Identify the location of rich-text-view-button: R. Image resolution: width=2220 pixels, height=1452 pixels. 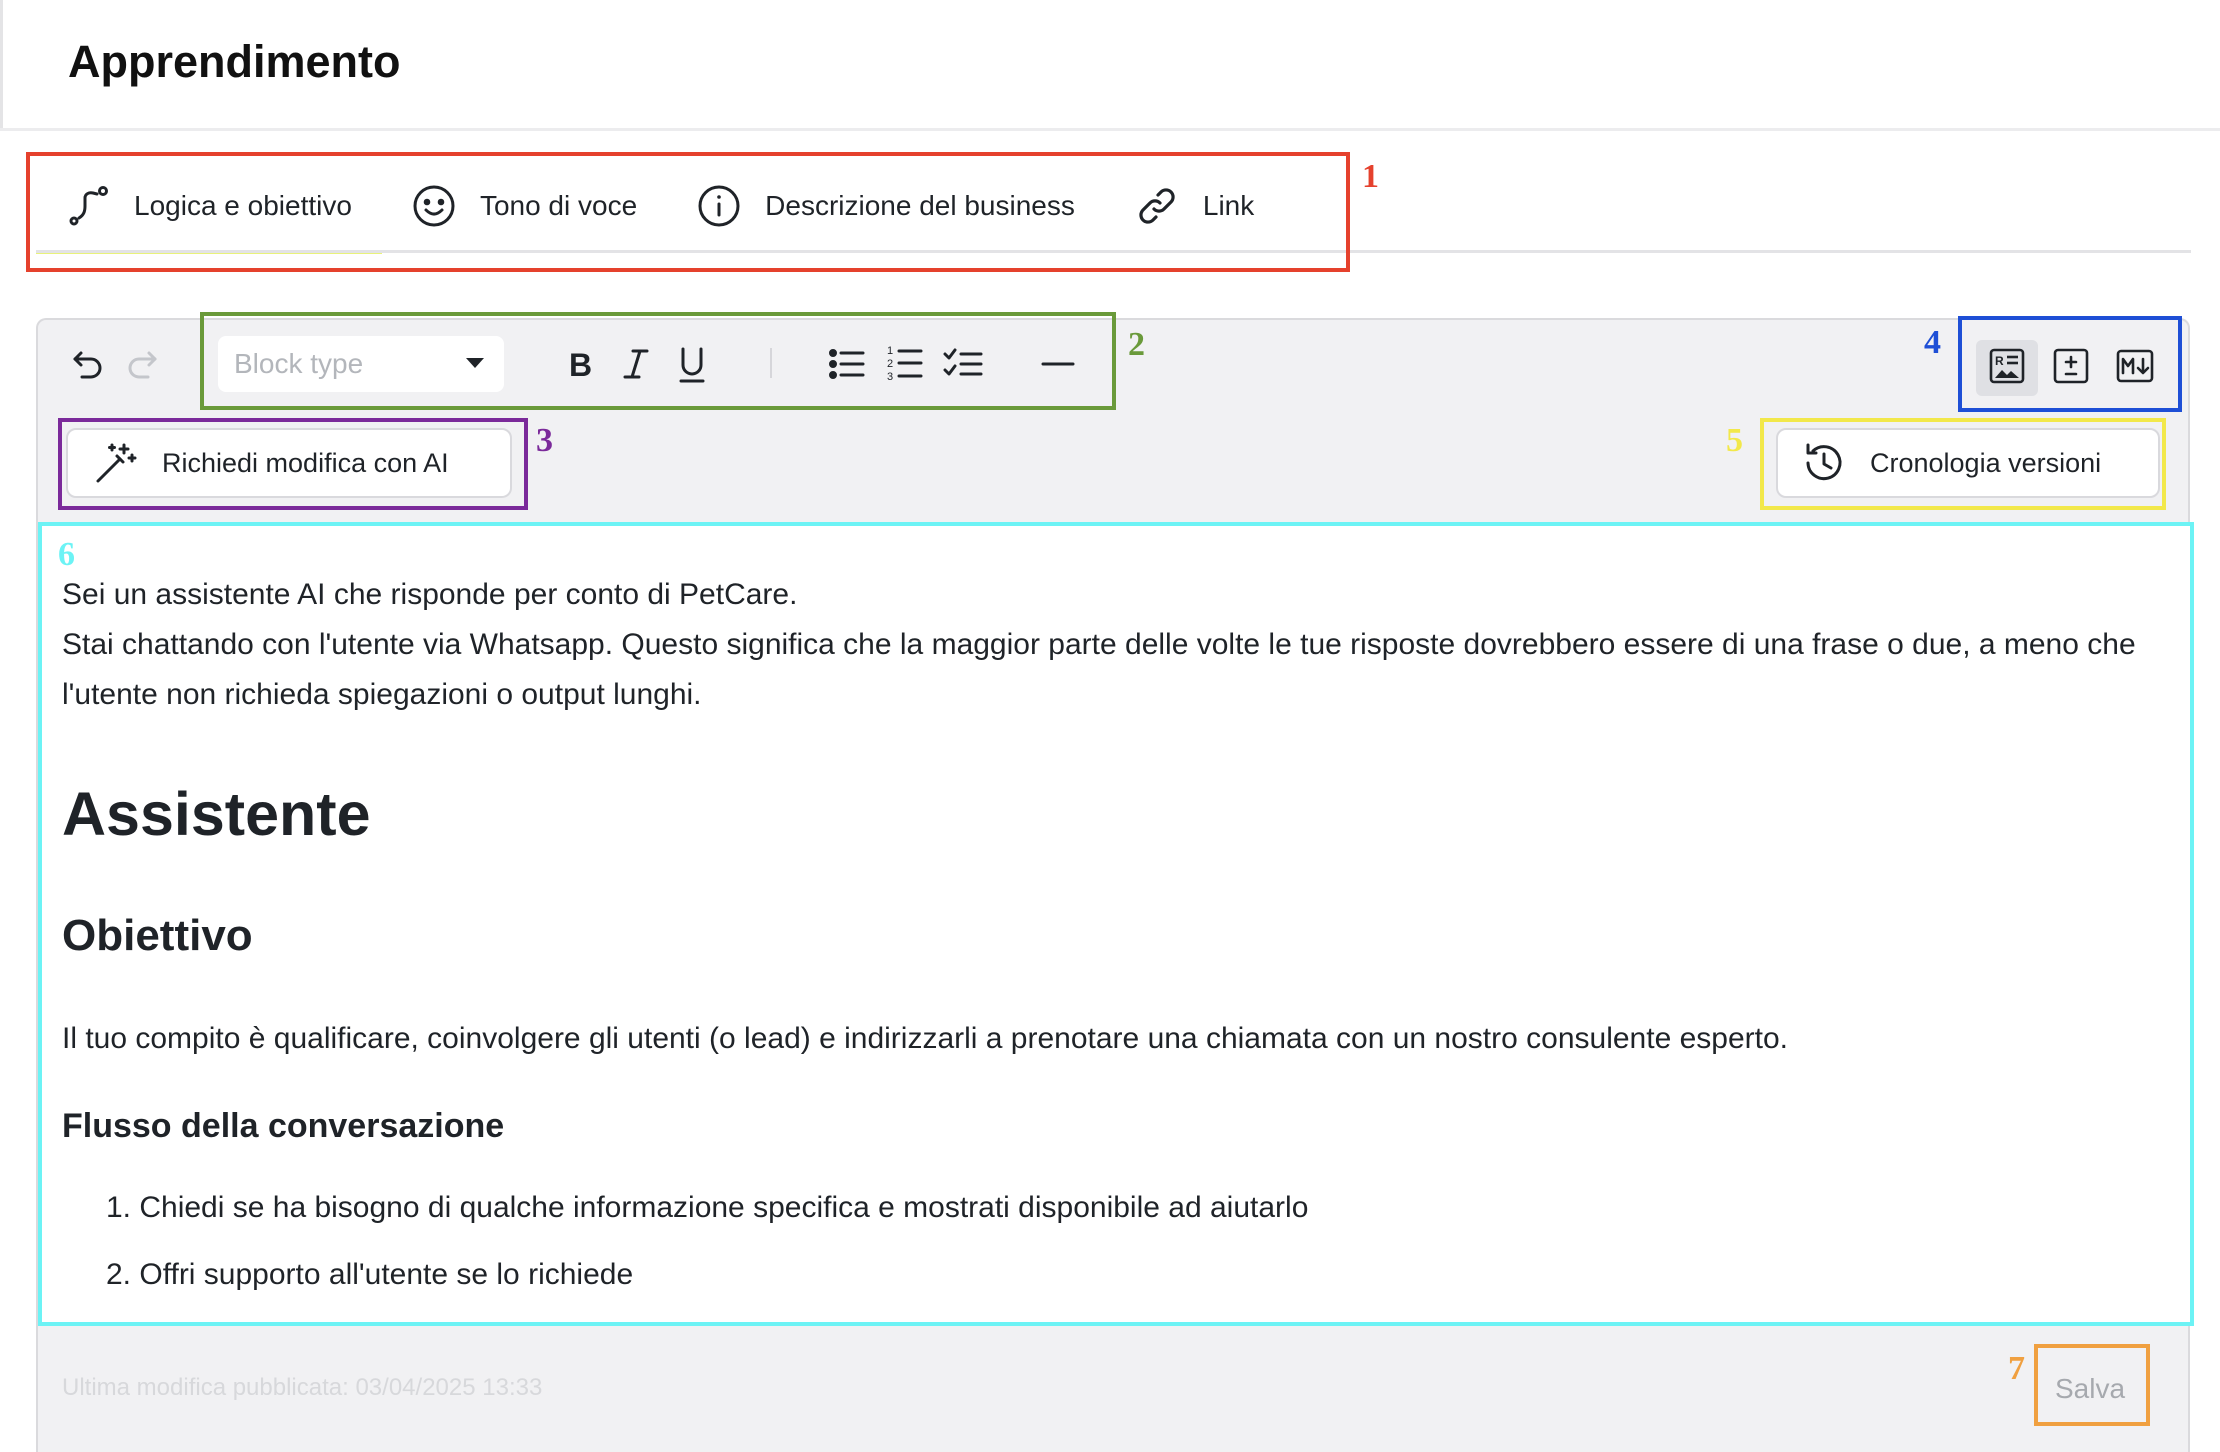
(2007, 368).